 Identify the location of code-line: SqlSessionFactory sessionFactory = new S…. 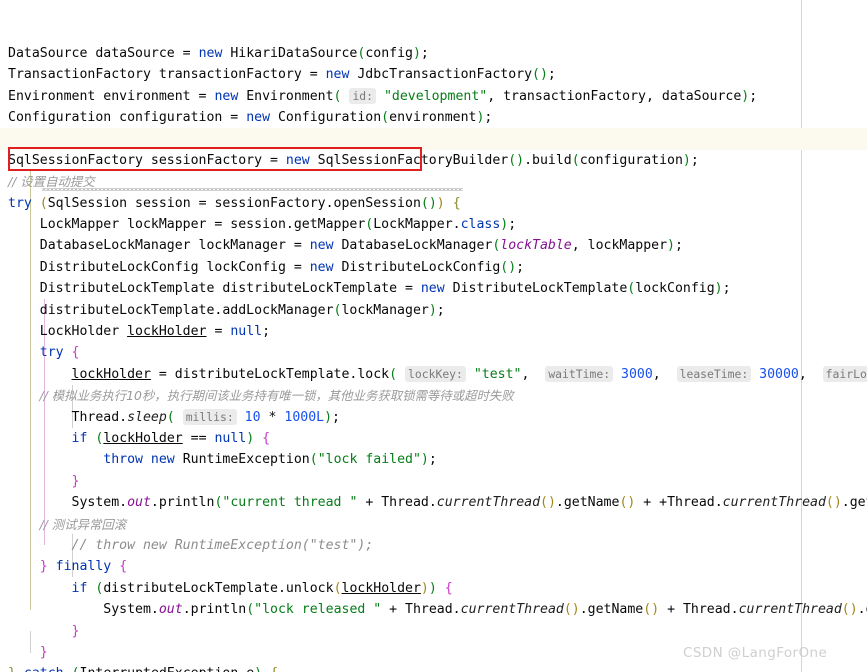
(433, 137).